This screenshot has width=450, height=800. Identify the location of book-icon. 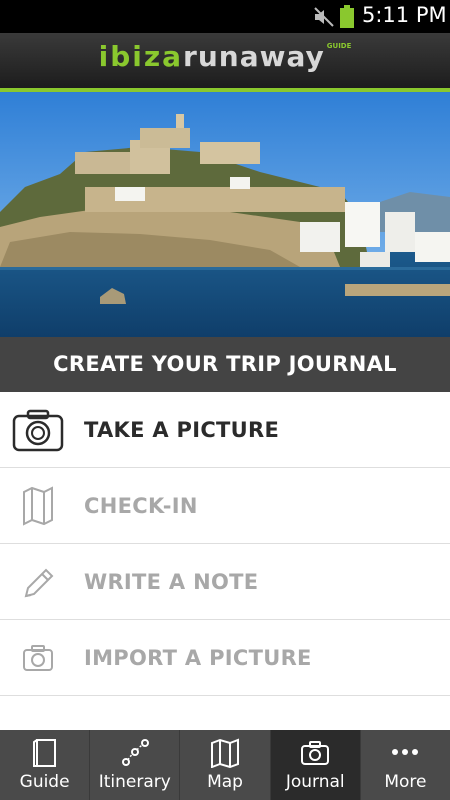
(44, 753).